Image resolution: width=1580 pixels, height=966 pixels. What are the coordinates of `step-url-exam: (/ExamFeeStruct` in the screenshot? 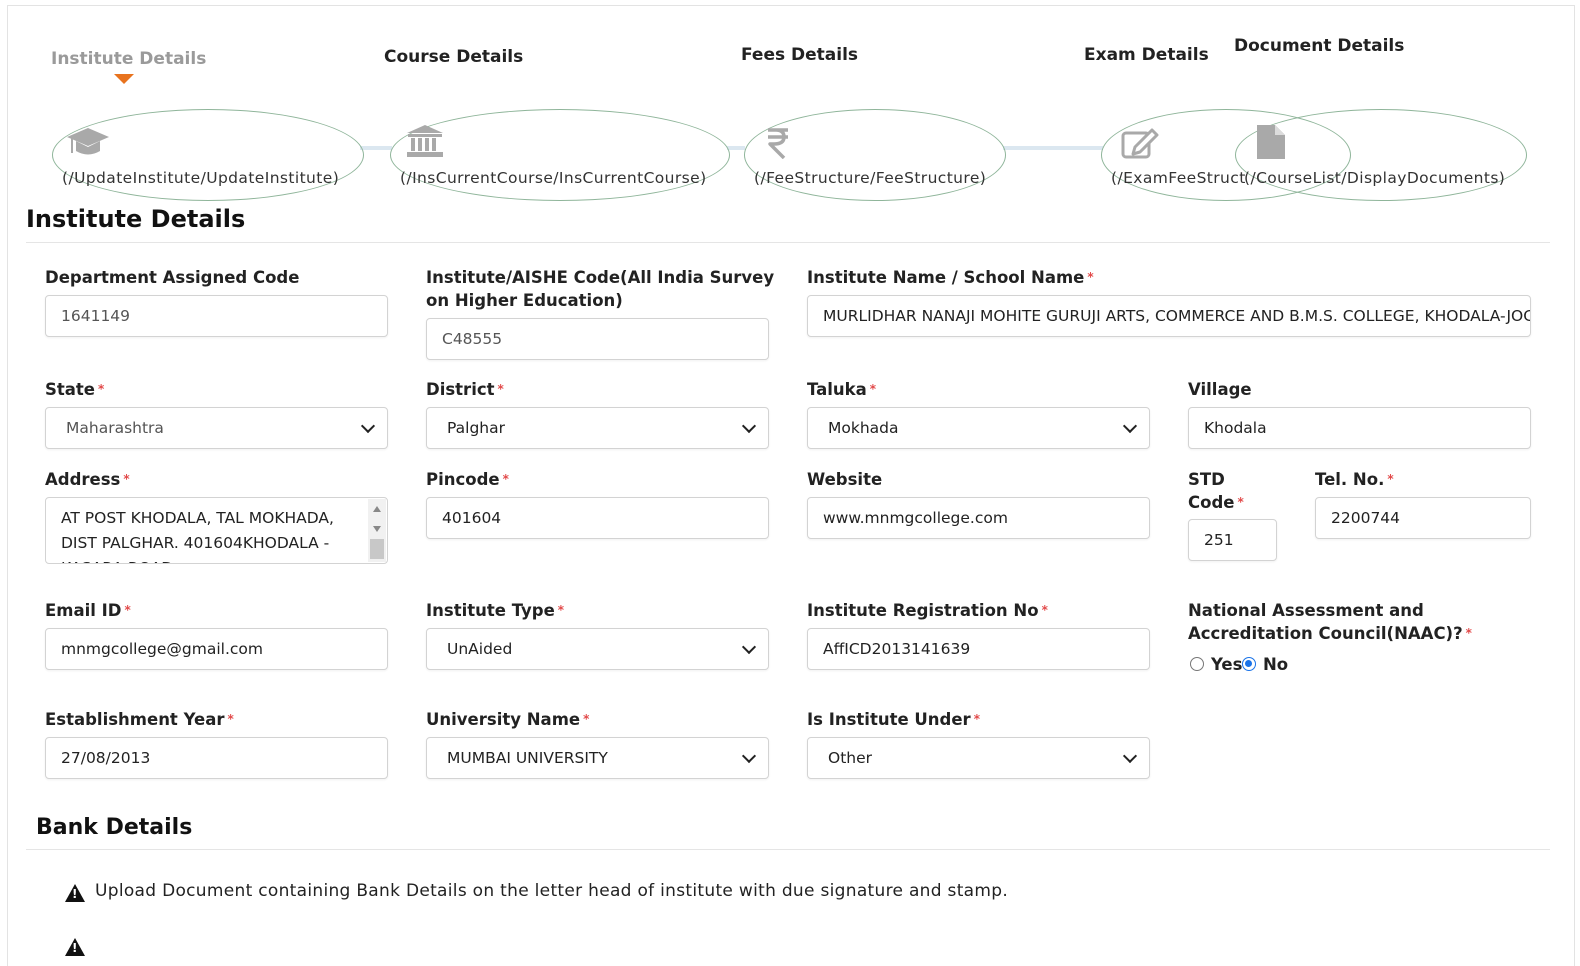 It's located at (1178, 178).